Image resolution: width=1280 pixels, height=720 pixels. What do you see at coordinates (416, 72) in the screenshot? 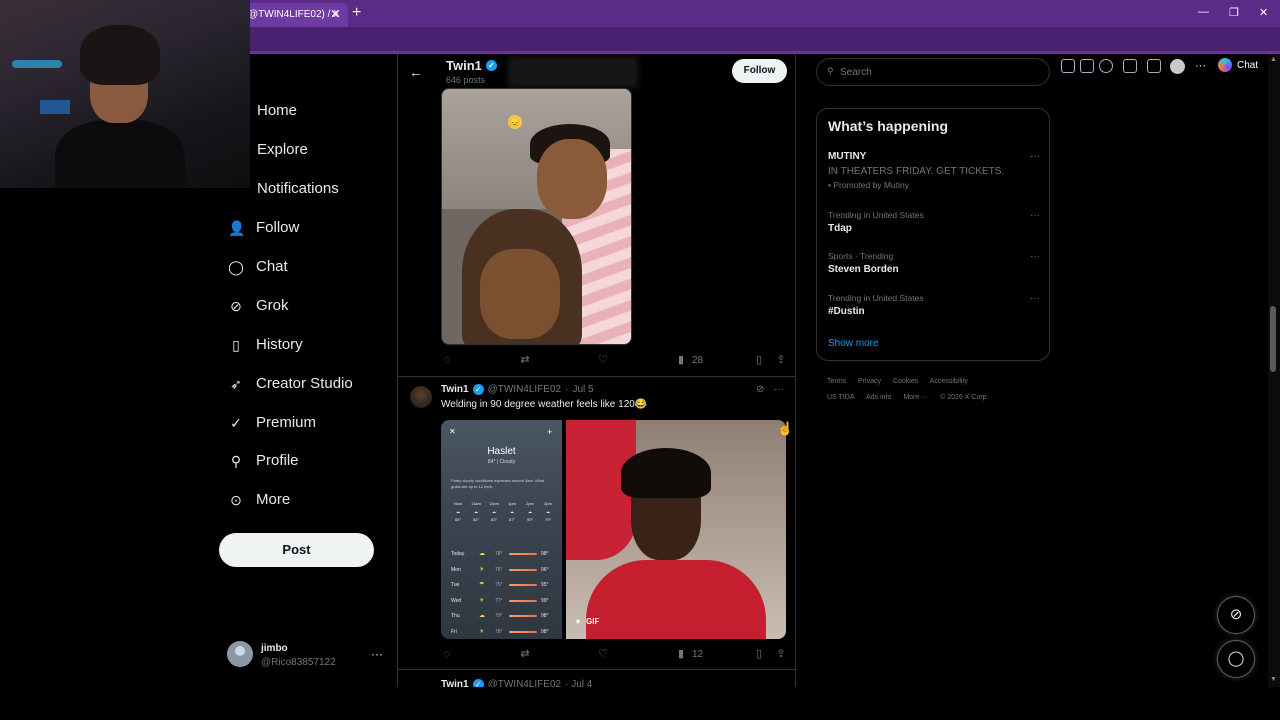
I see `back-arrow-icon: ←` at bounding box center [416, 72].